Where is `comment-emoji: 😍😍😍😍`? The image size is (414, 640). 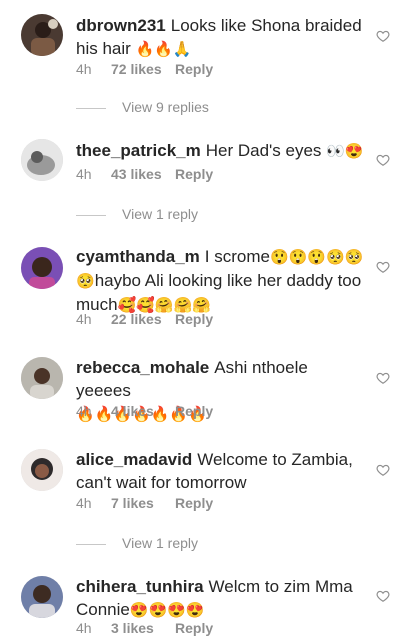
comment-emoji: 😍😍😍😍 is located at coordinates (167, 610).